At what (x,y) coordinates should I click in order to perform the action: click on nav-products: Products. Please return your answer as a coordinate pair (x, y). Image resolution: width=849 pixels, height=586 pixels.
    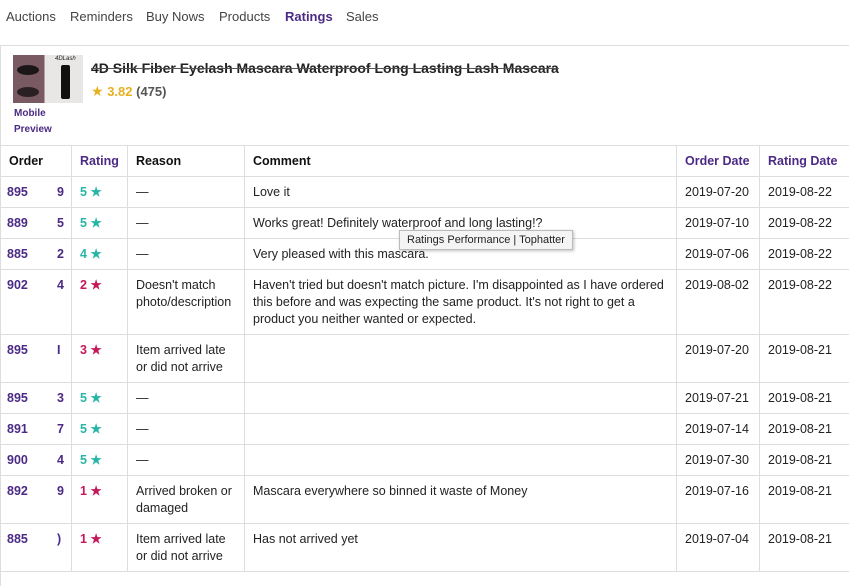
    Looking at the image, I should click on (244, 16).